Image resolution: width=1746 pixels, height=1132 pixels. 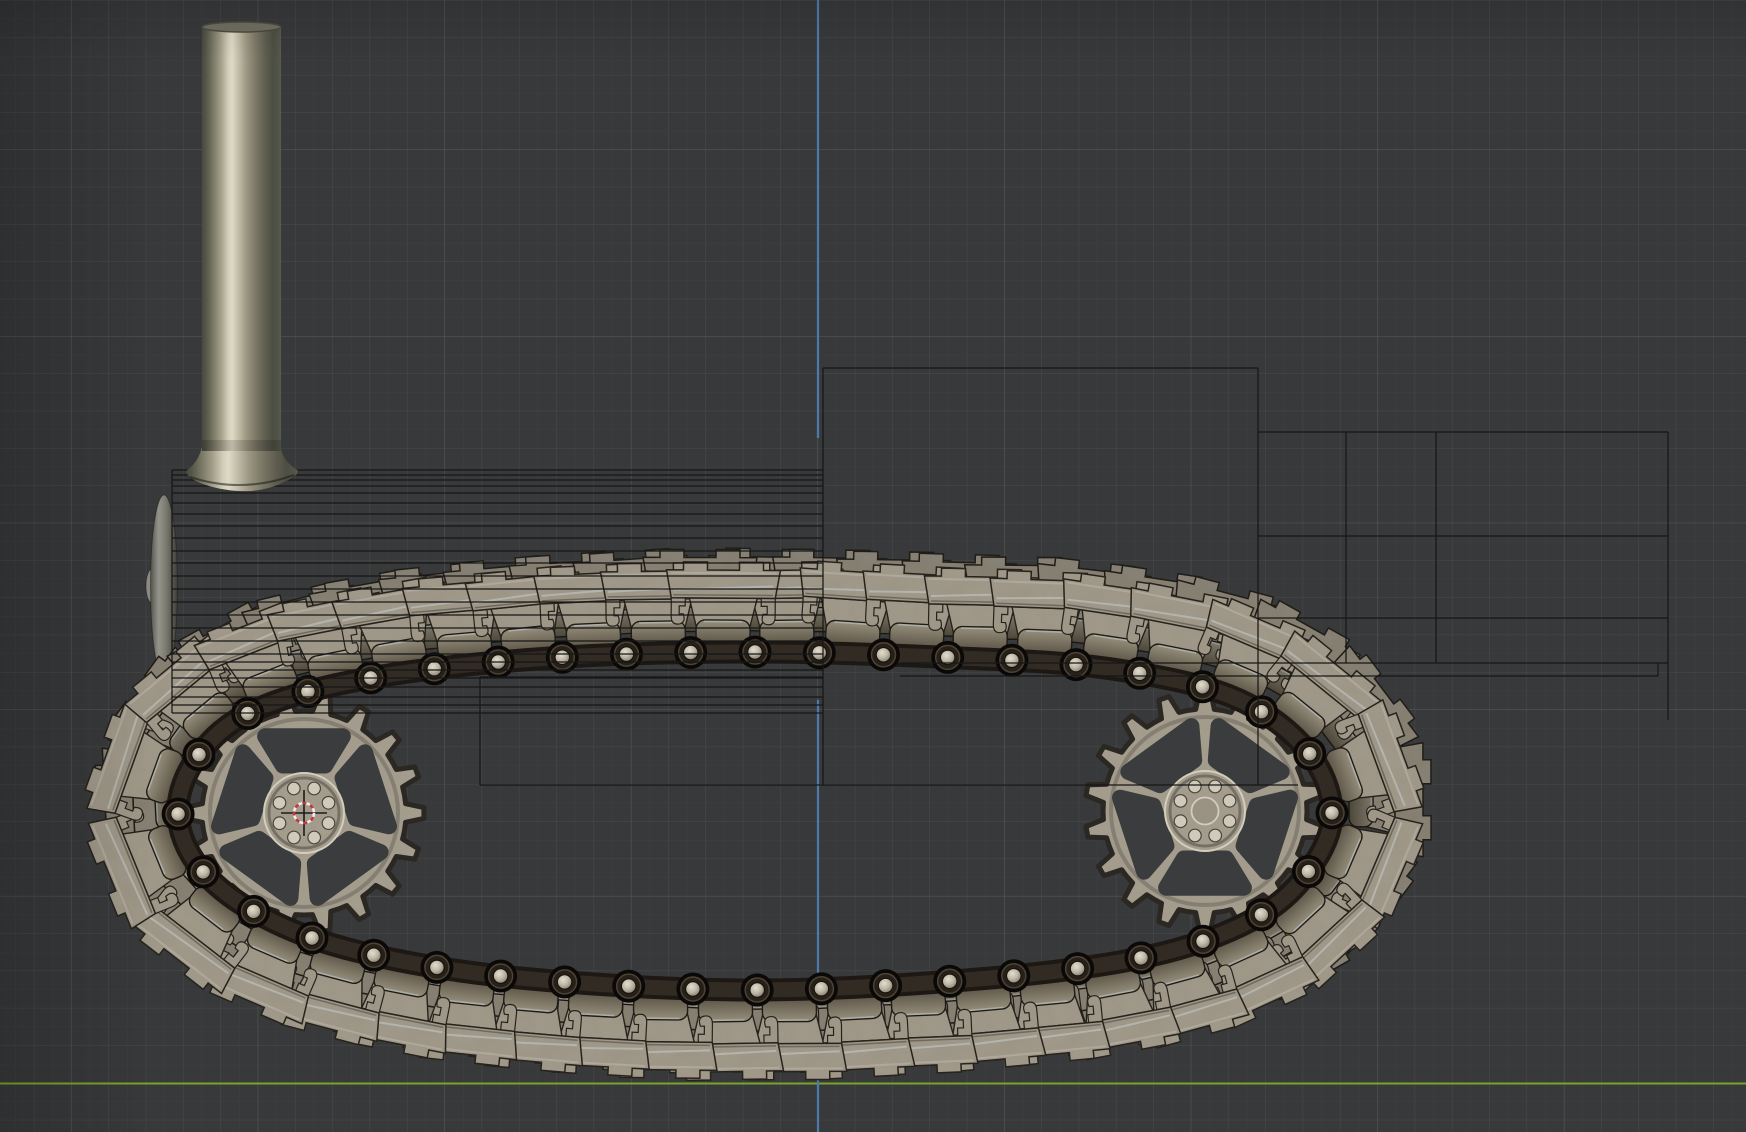 I want to click on hub-center-hole, so click(x=1205, y=811).